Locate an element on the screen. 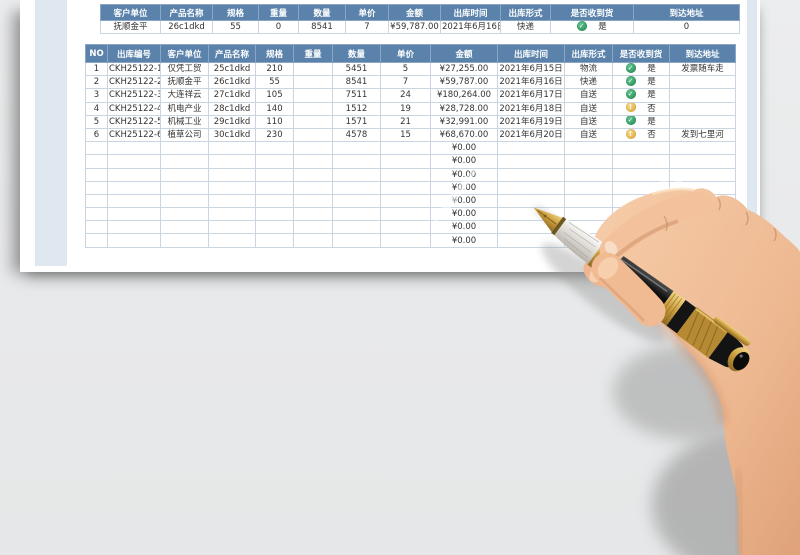 Image resolution: width=800 pixels, height=555 pixels. cell: 抚顺金平 is located at coordinates (184, 82).